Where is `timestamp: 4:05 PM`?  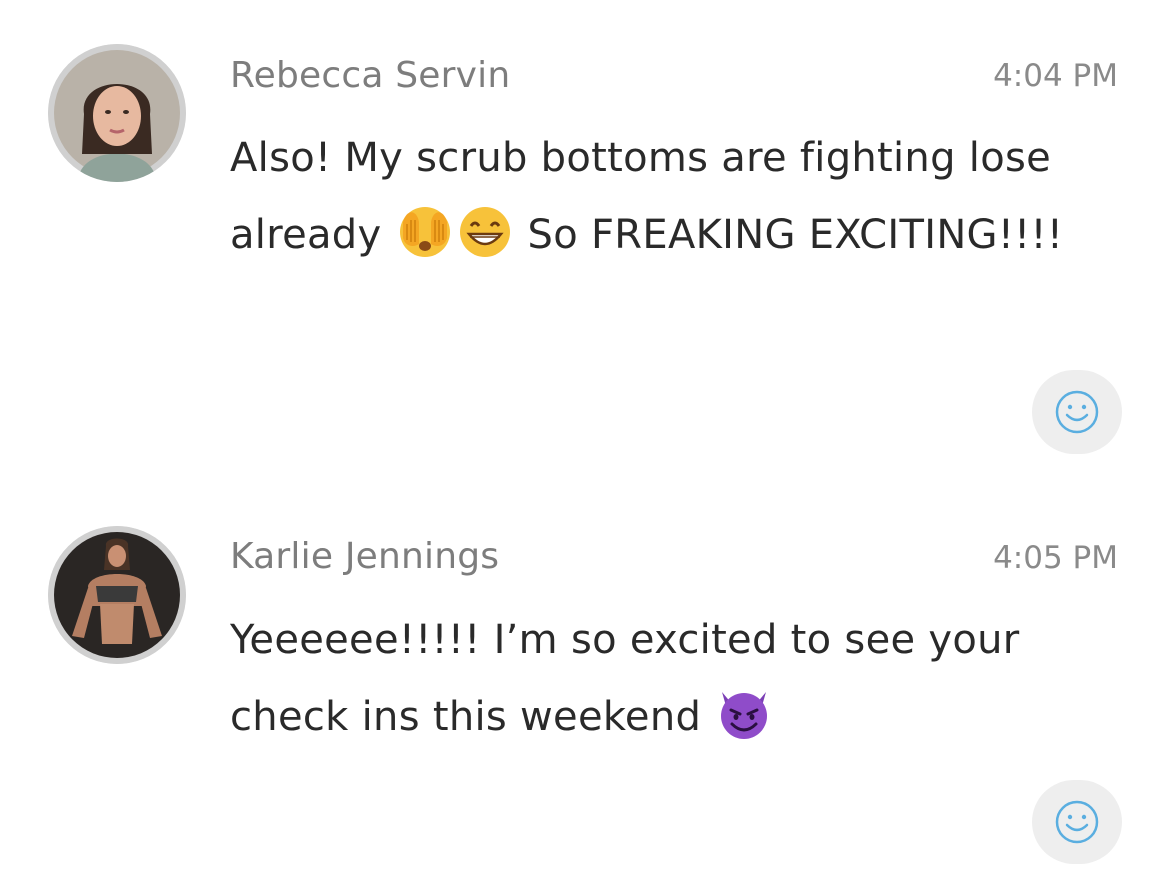
timestamp: 4:05 PM is located at coordinates (1055, 558).